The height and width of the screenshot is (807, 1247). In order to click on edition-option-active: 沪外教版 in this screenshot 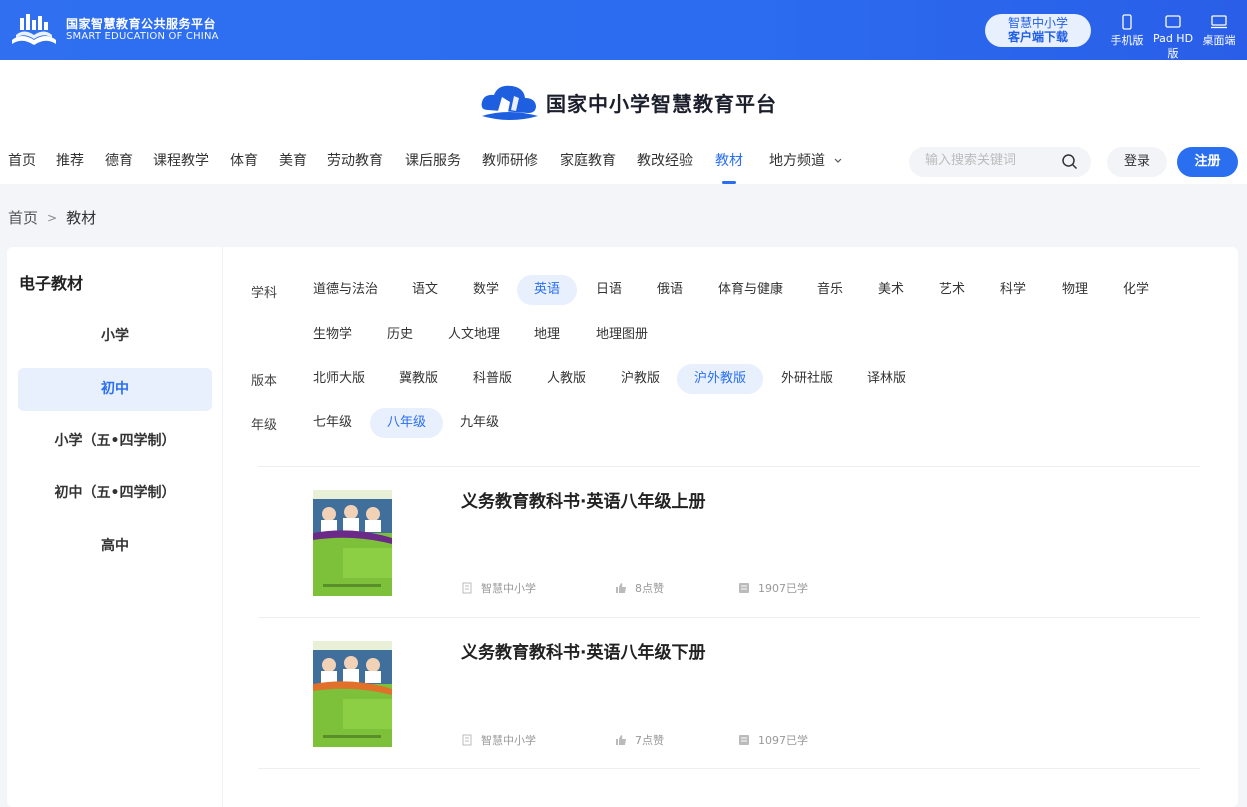, I will do `click(720, 379)`.